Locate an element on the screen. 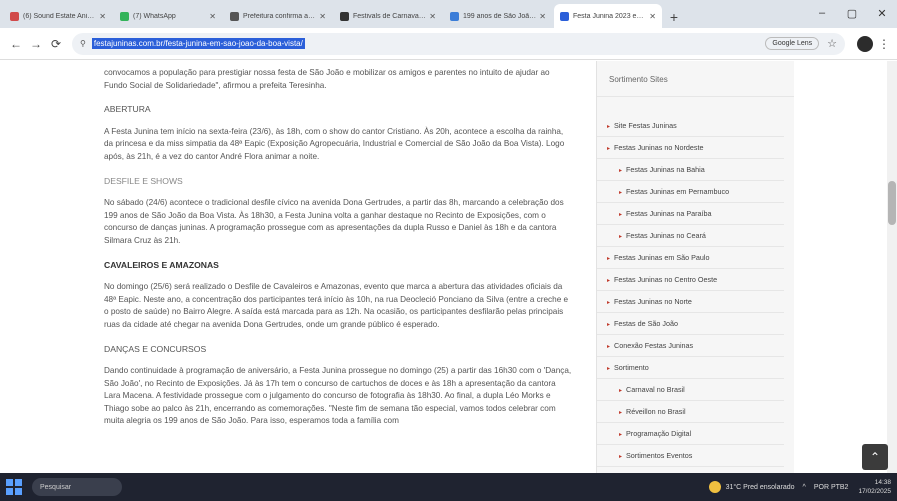  browser-tab: (6) Sound Estate Animal Lic✕ is located at coordinates (58, 16).